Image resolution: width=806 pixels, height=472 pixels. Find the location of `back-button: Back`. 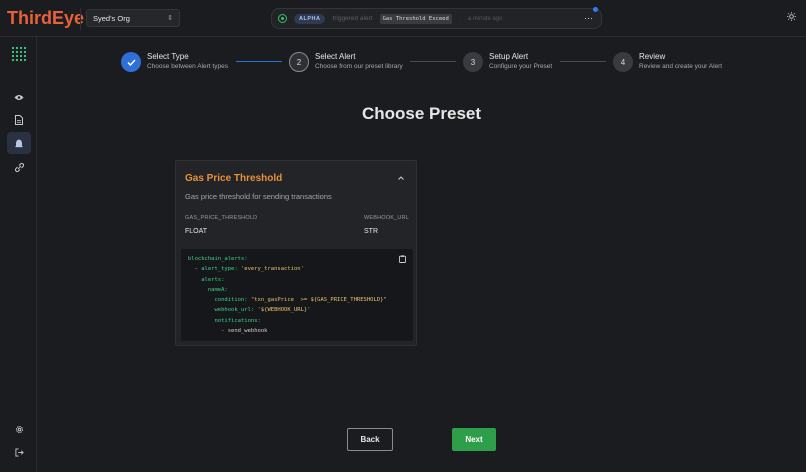

back-button: Back is located at coordinates (370, 439).